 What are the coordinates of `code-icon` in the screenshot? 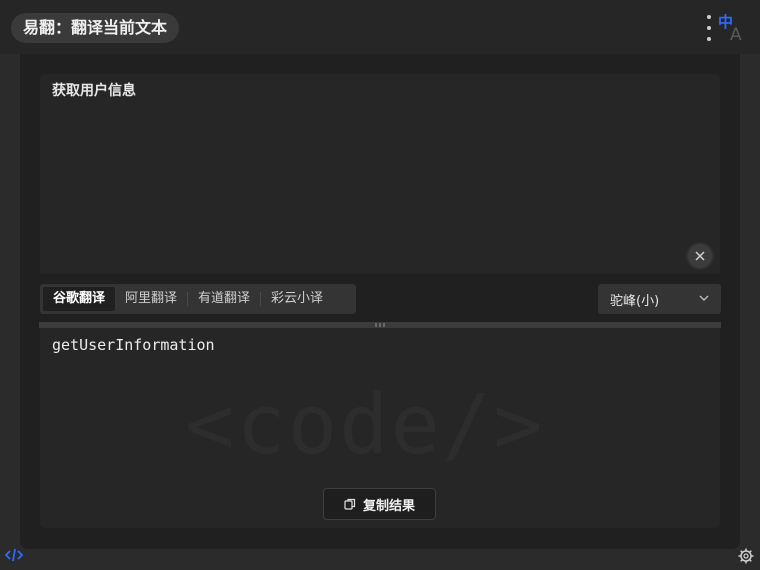 It's located at (14, 555).